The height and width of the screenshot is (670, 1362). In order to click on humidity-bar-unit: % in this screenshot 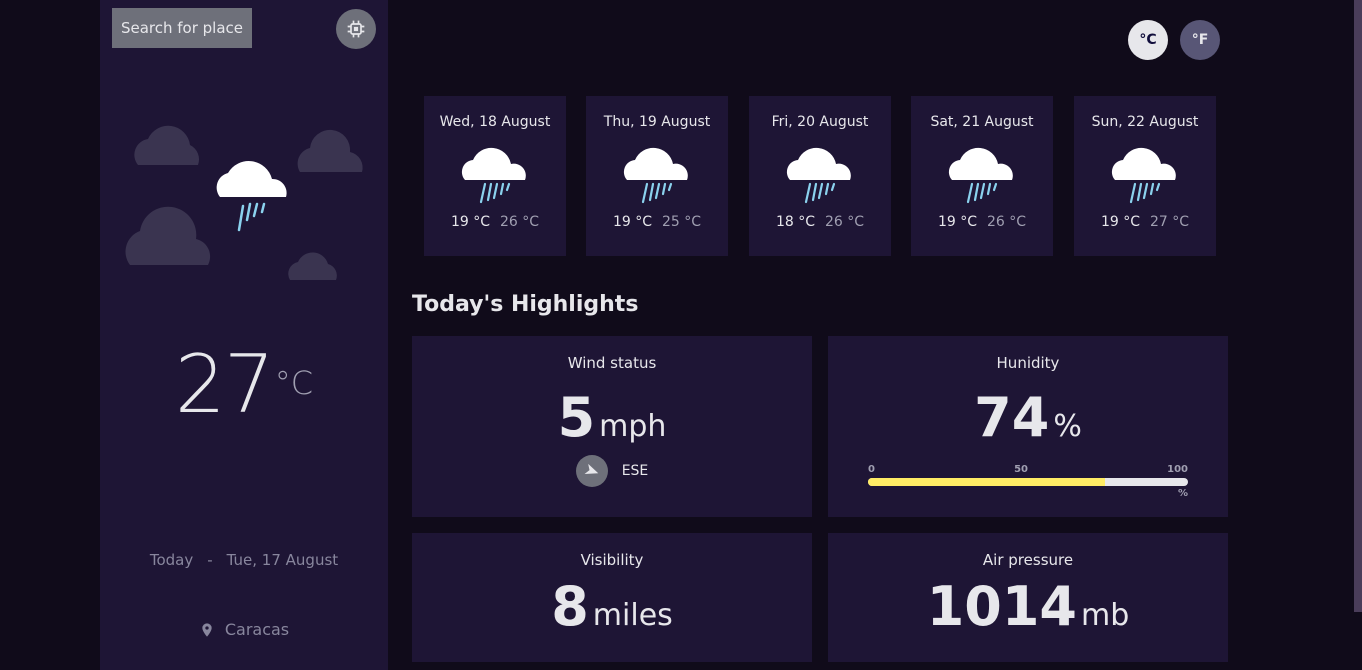, I will do `click(1182, 493)`.